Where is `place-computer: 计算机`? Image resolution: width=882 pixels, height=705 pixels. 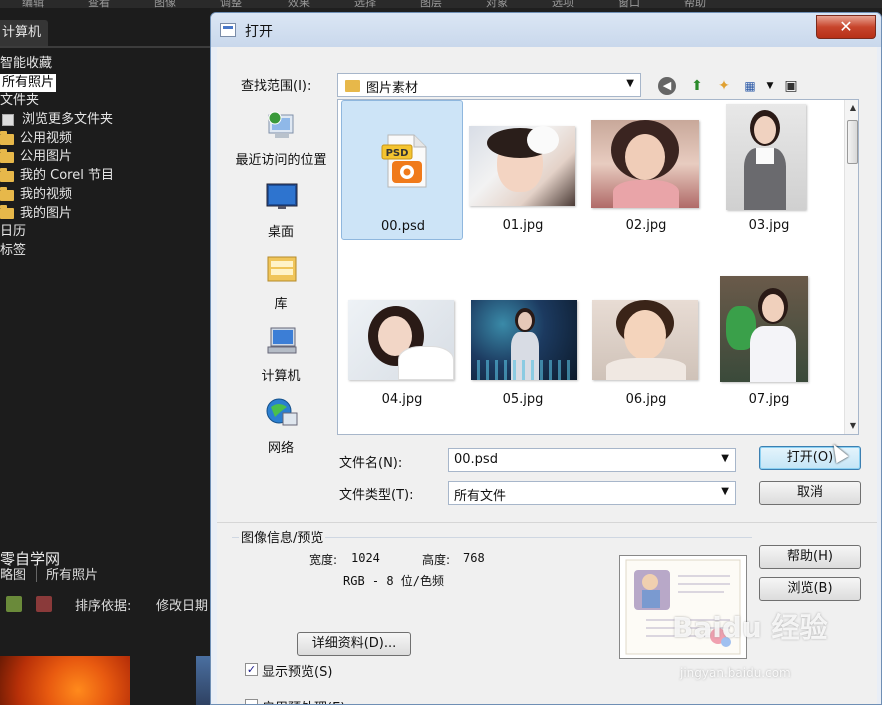 place-computer: 计算机 is located at coordinates (281, 360).